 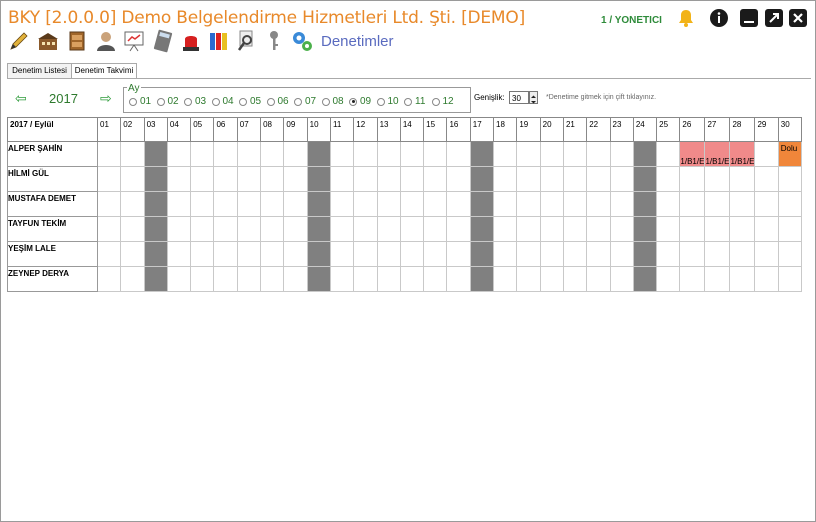 I want to click on month-radio-07: 07, so click(x=305, y=101).